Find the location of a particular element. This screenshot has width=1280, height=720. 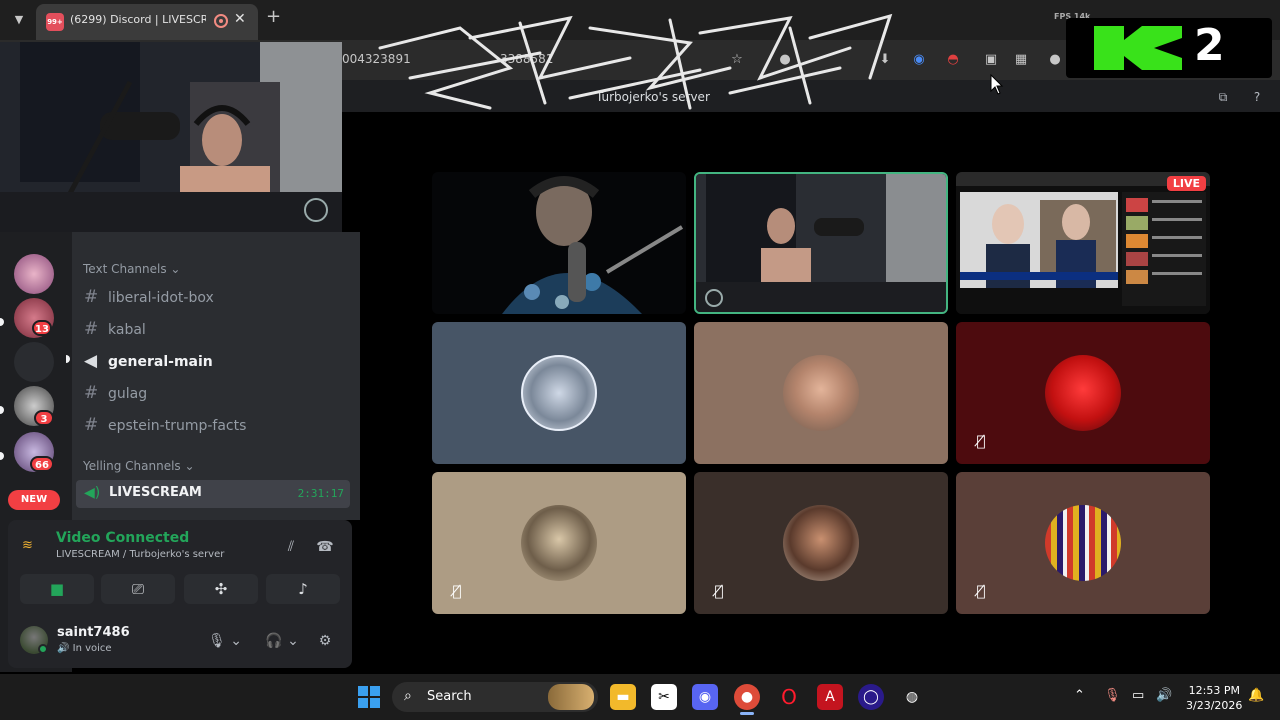

text-channels-category: Text Channels ⌄ is located at coordinates (131, 269).